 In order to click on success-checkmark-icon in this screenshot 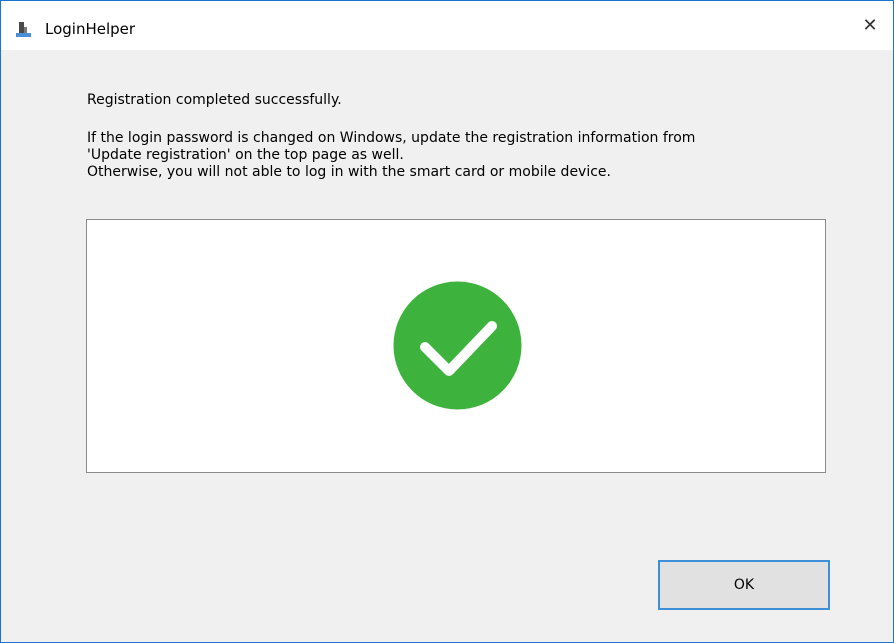, I will do `click(457, 345)`.